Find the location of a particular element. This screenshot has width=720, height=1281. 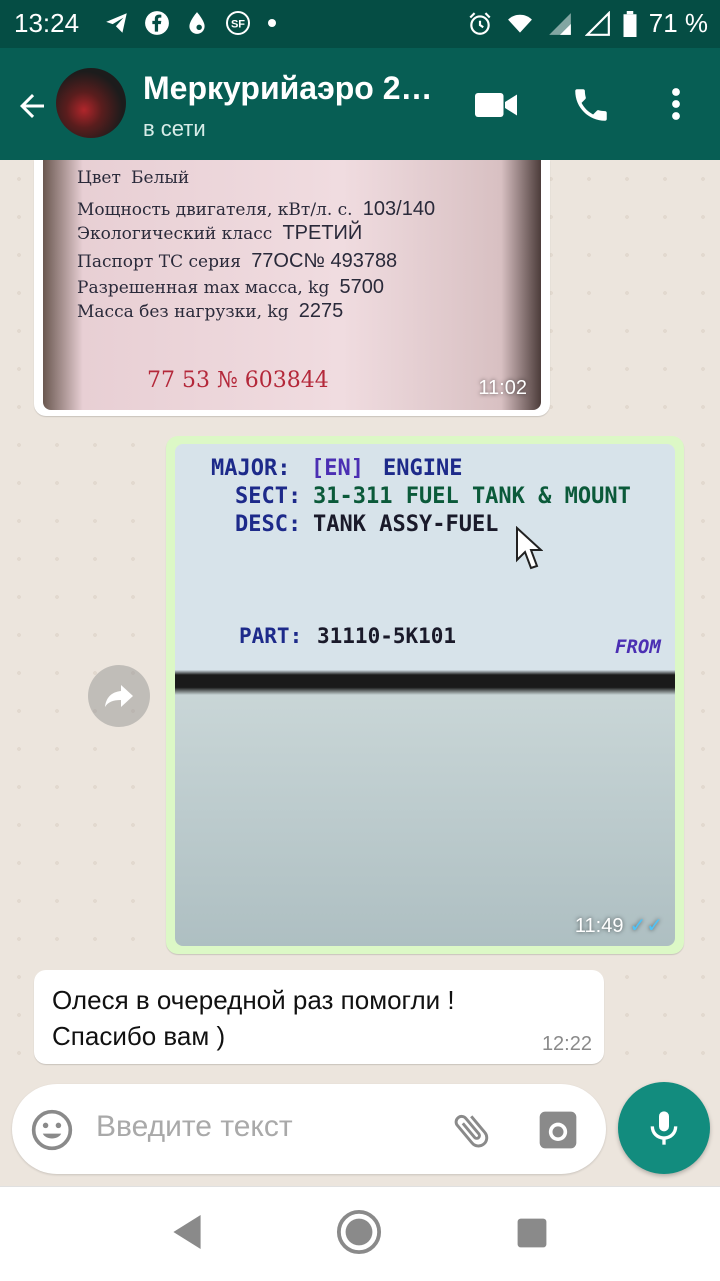

read-ticks-icon: ✓✓ is located at coordinates (646, 926).